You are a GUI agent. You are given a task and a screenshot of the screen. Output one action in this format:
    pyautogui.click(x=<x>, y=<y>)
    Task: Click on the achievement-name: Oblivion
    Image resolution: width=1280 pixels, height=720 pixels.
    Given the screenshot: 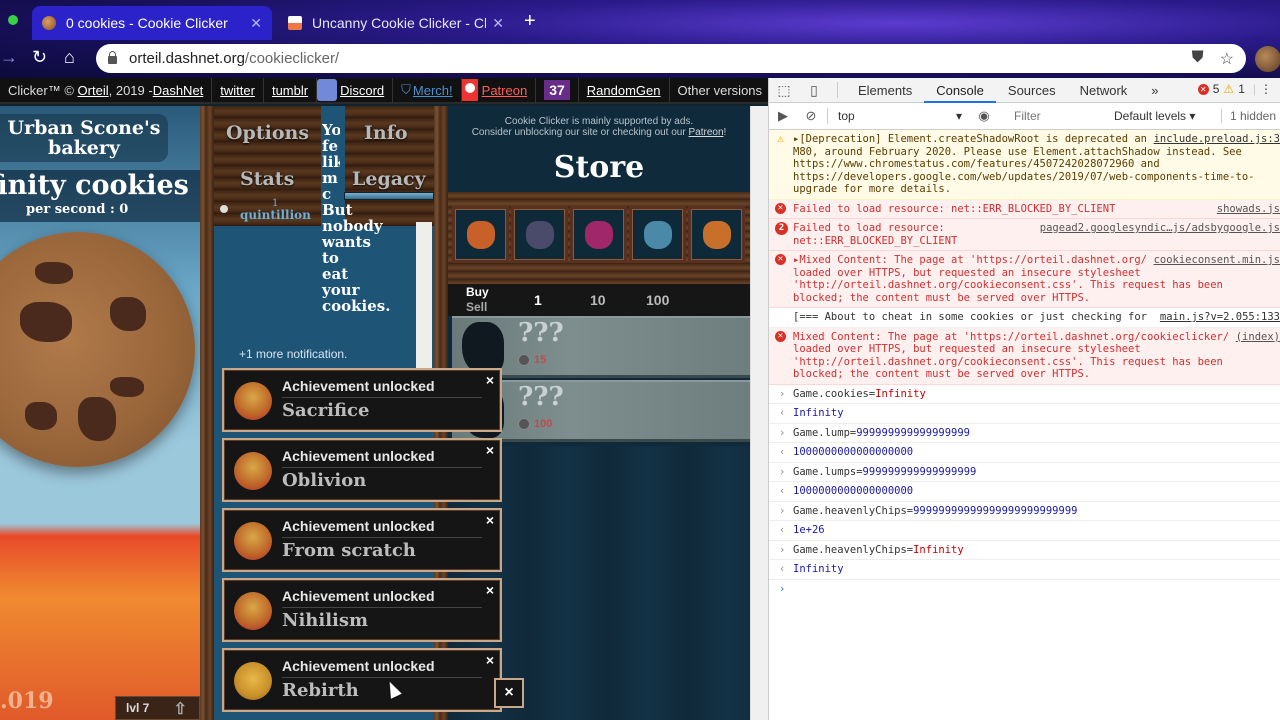 What is the action you would take?
    pyautogui.click(x=324, y=480)
    